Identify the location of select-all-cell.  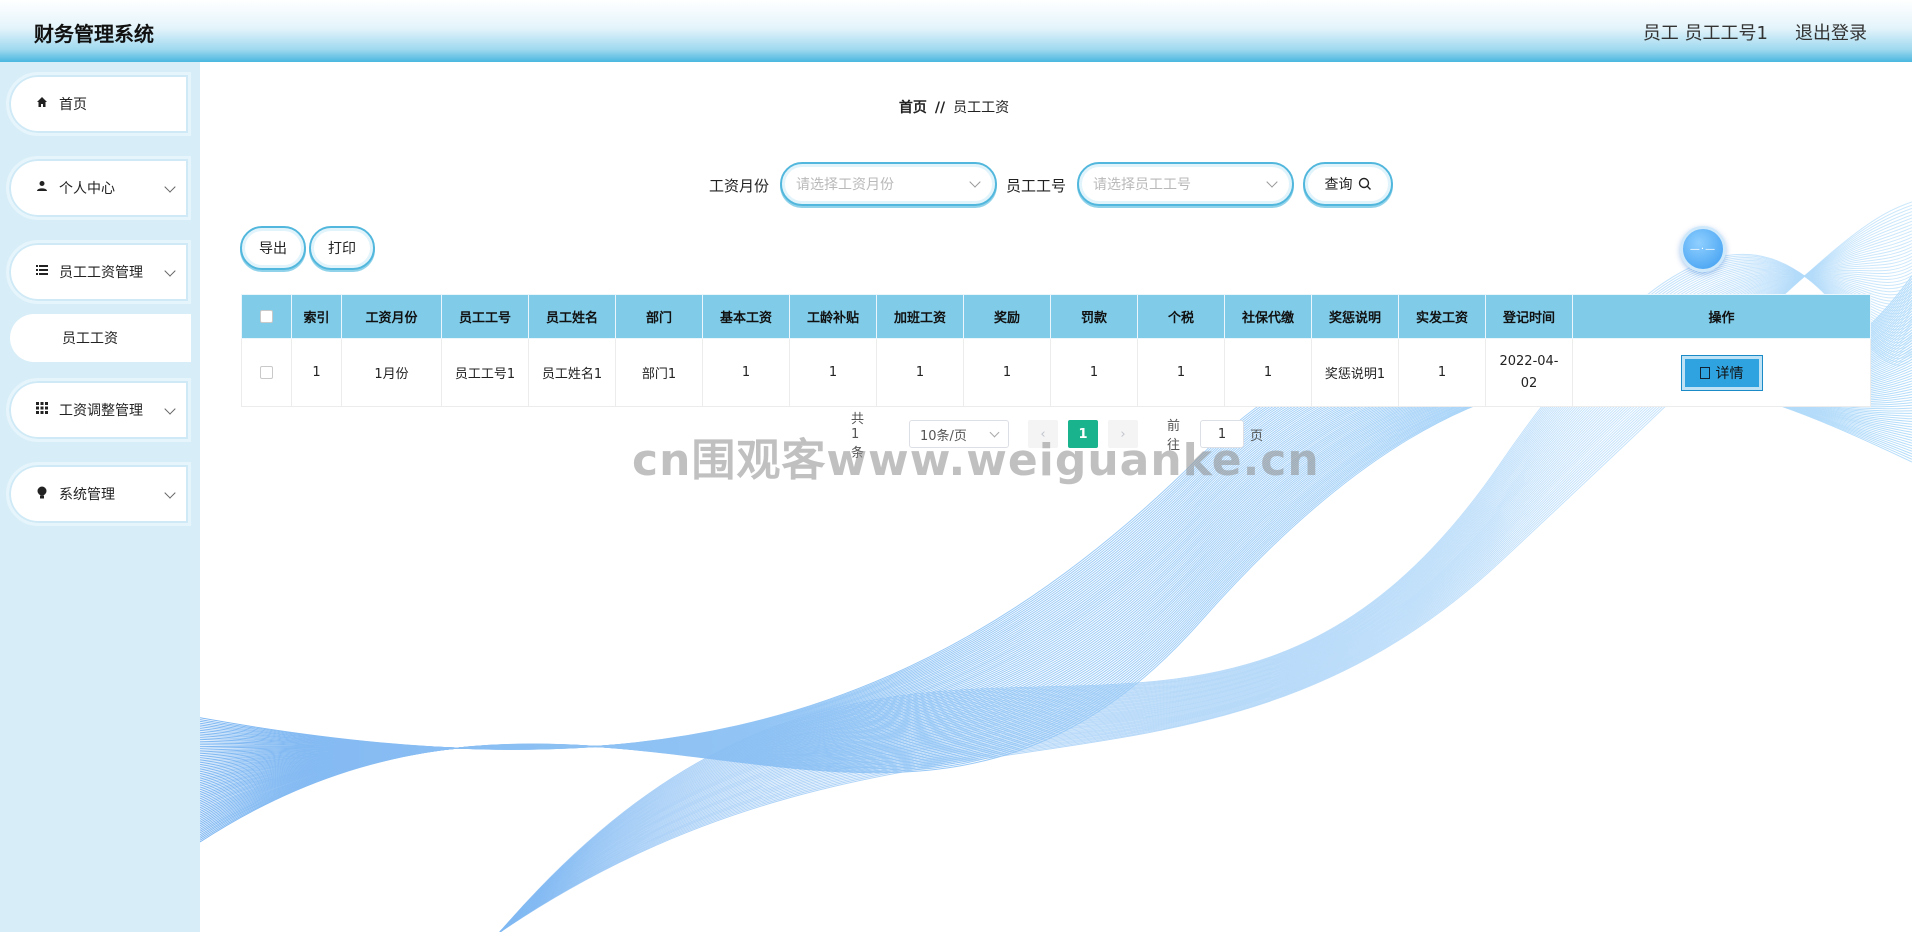
(266, 316).